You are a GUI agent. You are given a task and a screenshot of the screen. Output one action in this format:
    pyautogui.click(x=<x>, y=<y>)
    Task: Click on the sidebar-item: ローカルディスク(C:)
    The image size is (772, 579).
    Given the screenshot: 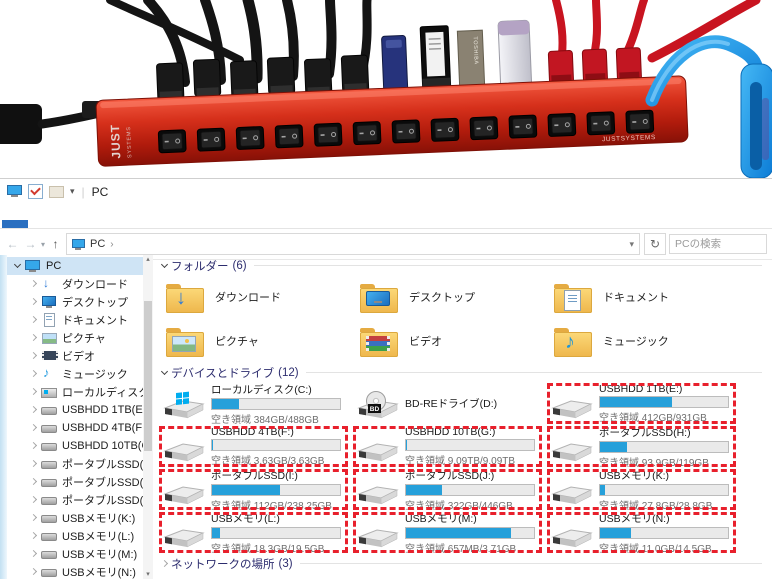 What is the action you would take?
    pyautogui.click(x=80, y=392)
    